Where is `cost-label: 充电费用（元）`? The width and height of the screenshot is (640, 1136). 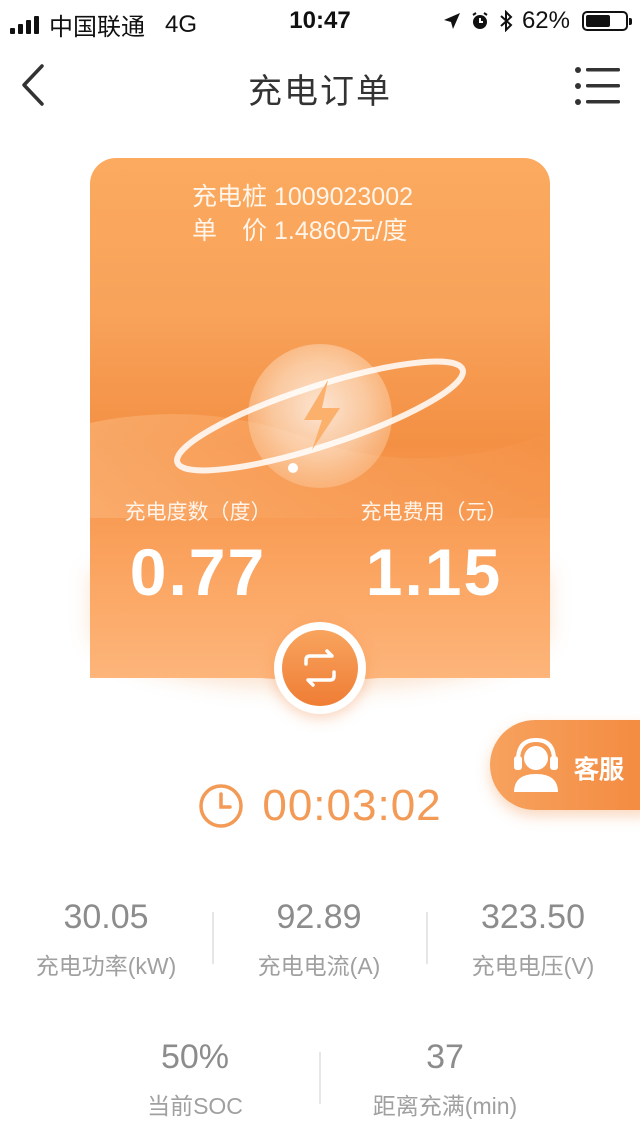
cost-label: 充电费用（元） is located at coordinates (434, 512).